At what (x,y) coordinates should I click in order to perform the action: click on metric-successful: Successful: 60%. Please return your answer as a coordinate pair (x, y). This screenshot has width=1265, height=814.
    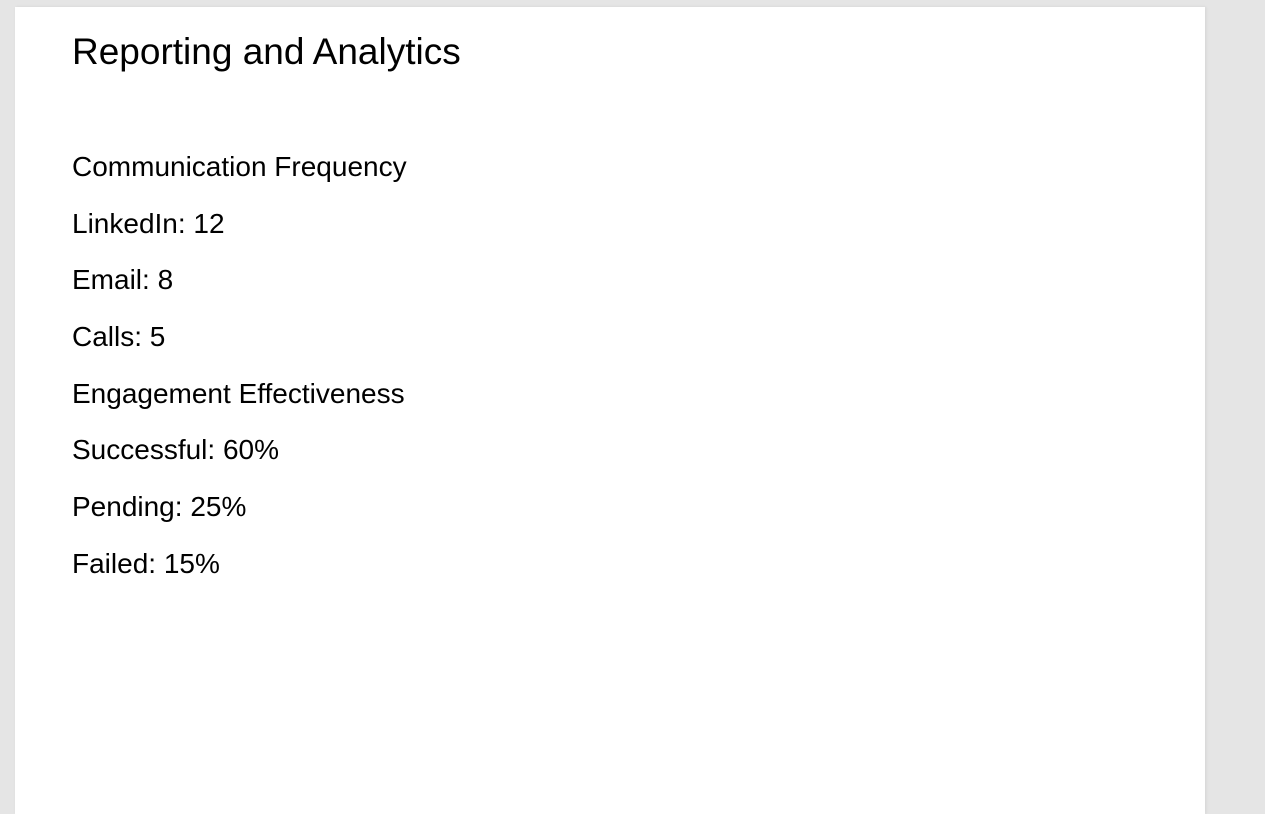
    Looking at the image, I should click on (175, 450).